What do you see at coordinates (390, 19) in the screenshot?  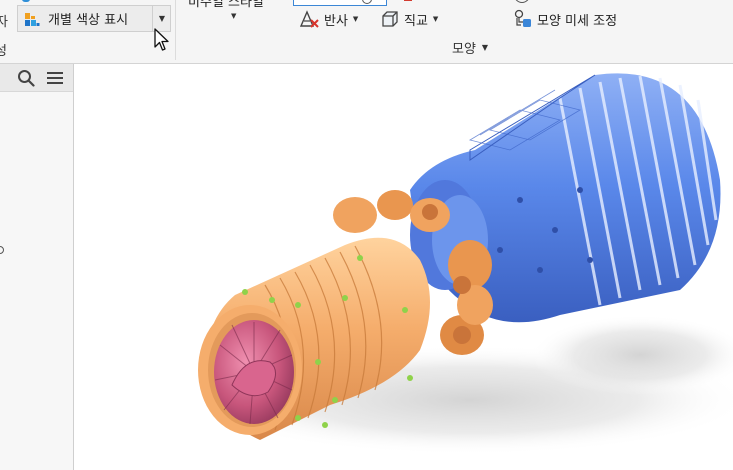 I see `orthographic-icon` at bounding box center [390, 19].